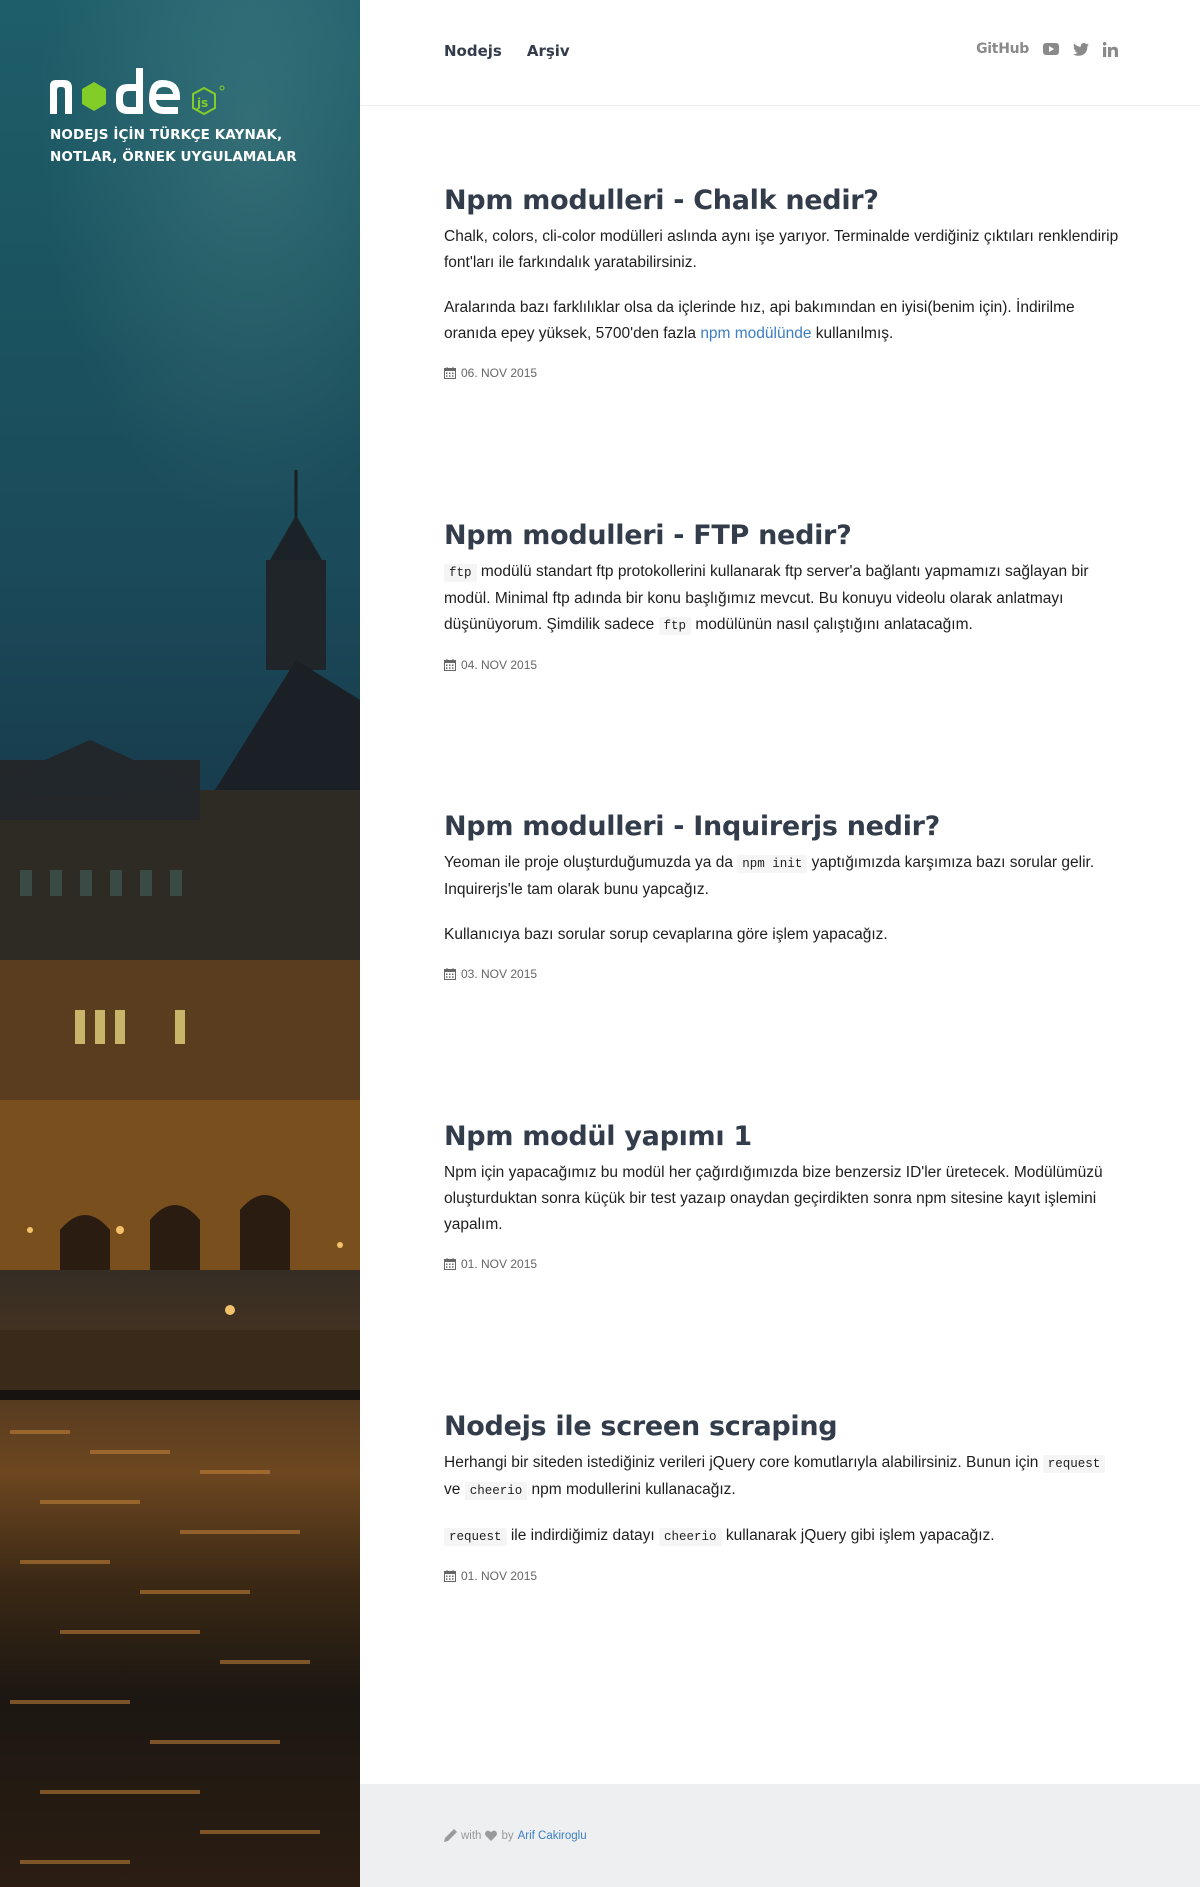 This screenshot has height=1887, width=1200. What do you see at coordinates (782, 827) in the screenshot?
I see `post-title: Npm modulleri - Inquirerjs nedir?` at bounding box center [782, 827].